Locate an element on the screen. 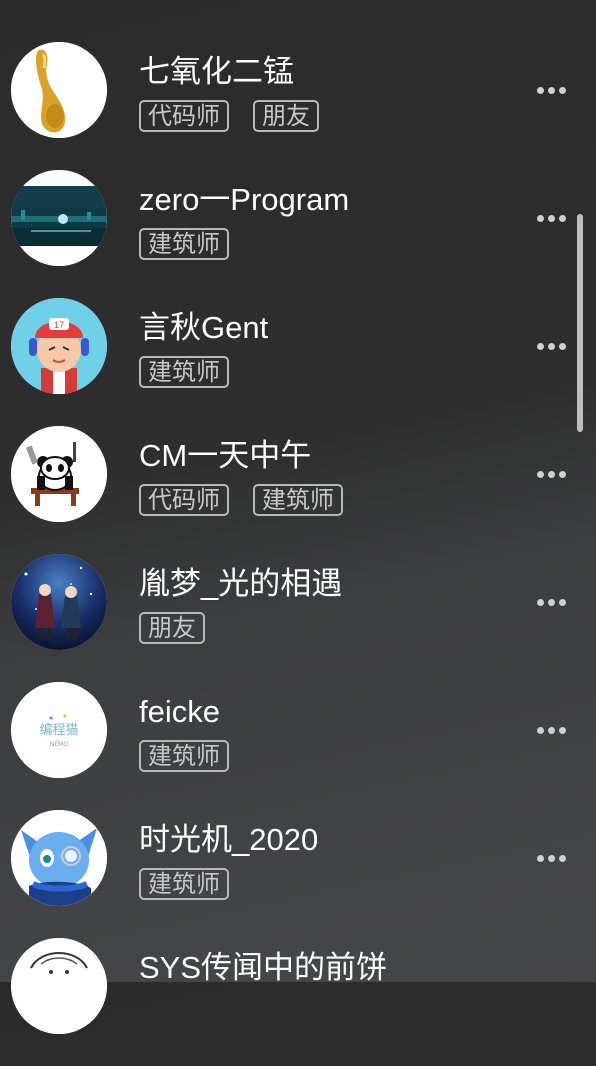 The width and height of the screenshot is (596, 1066). contact-name: 七氧化二锰 is located at coordinates (216, 71).